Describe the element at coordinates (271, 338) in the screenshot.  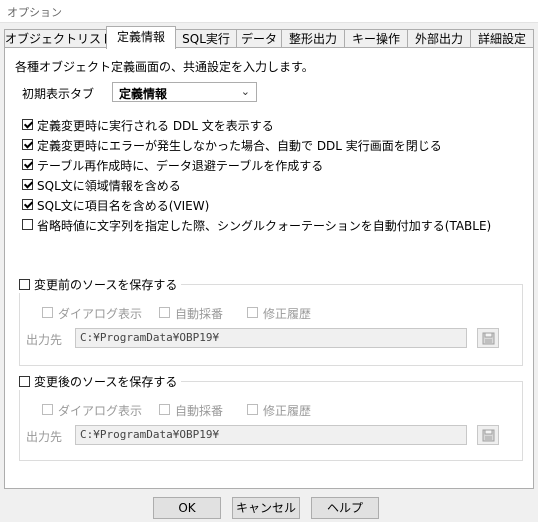
I see `before-output-path-input: C:¥ProgramData¥OBP19¥` at that location.